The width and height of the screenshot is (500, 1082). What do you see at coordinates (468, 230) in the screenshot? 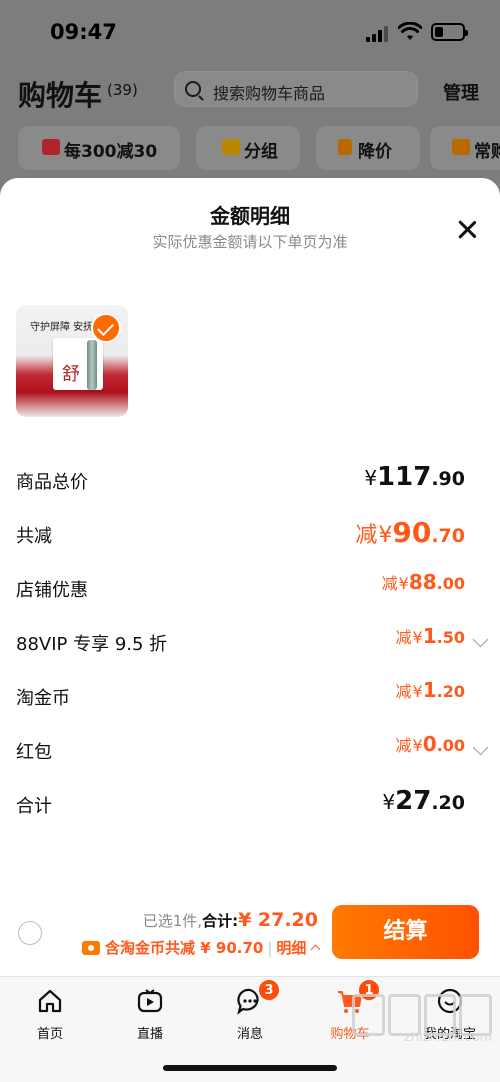
I see `close-icon` at bounding box center [468, 230].